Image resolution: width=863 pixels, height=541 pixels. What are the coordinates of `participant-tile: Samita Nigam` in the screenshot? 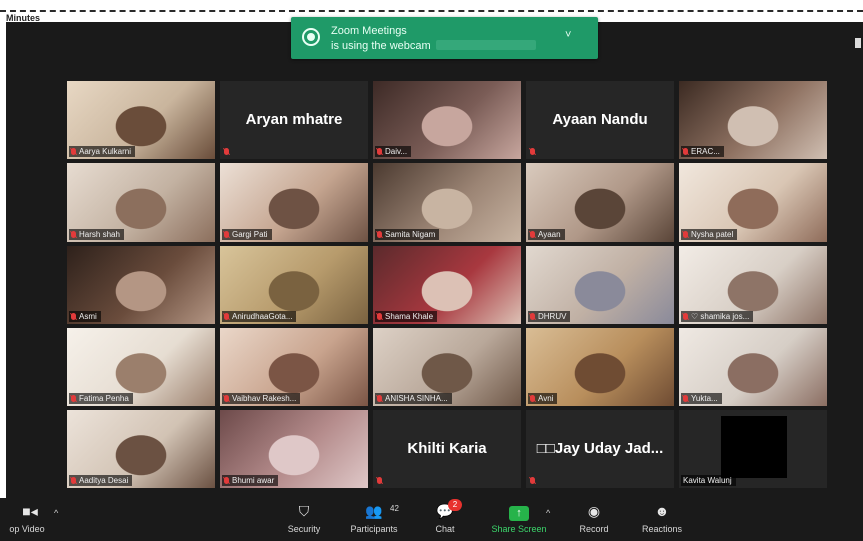 It's located at (447, 202).